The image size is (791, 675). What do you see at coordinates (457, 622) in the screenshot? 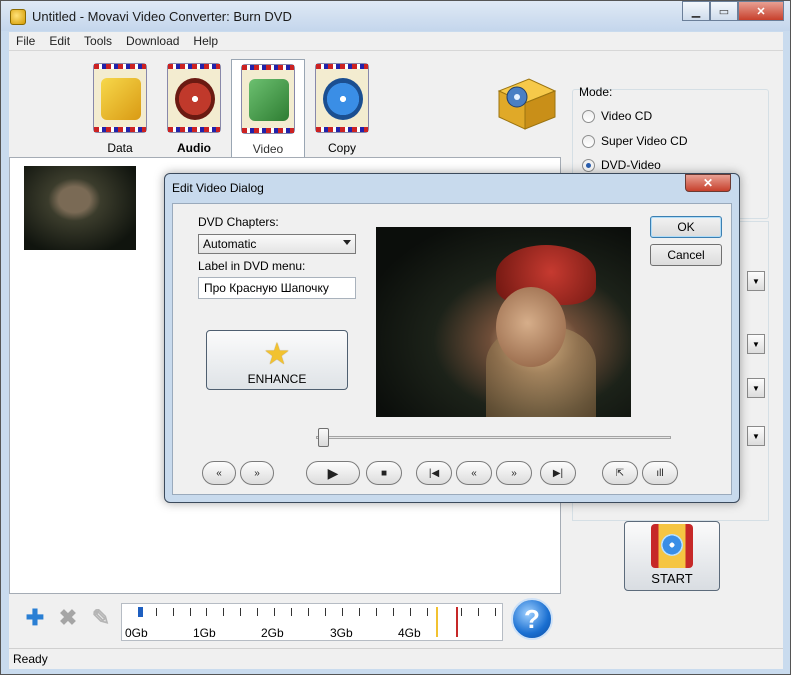
I see `capacity-limit-marker` at bounding box center [457, 622].